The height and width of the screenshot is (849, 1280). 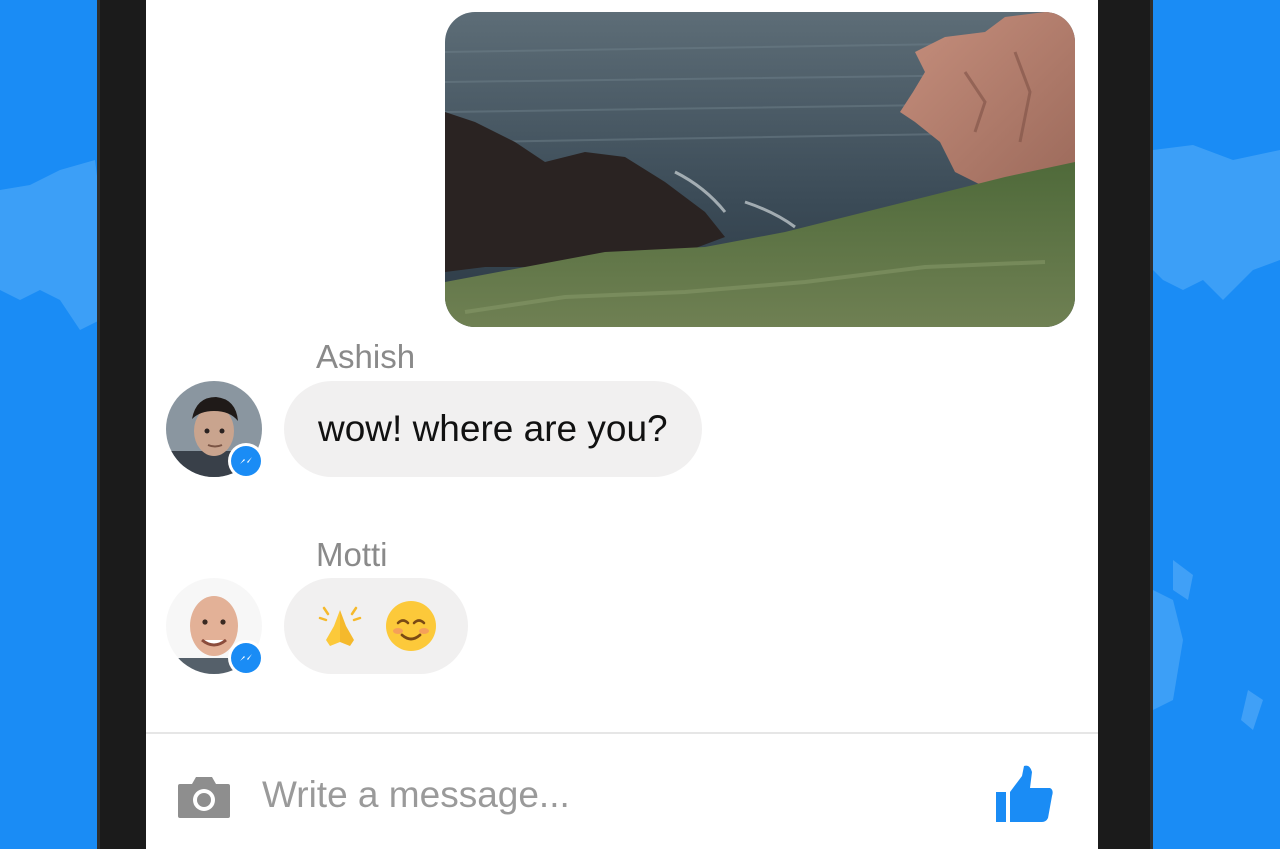 I want to click on world-map-background-left, so click(x=50, y=424).